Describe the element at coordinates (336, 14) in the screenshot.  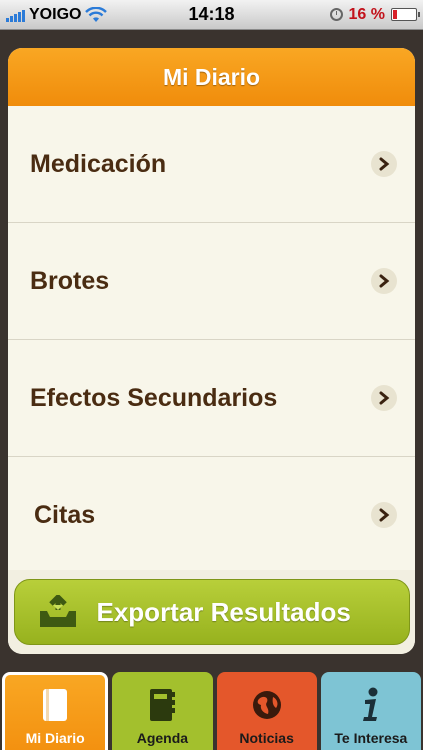
I see `alarm-clock-icon` at that location.